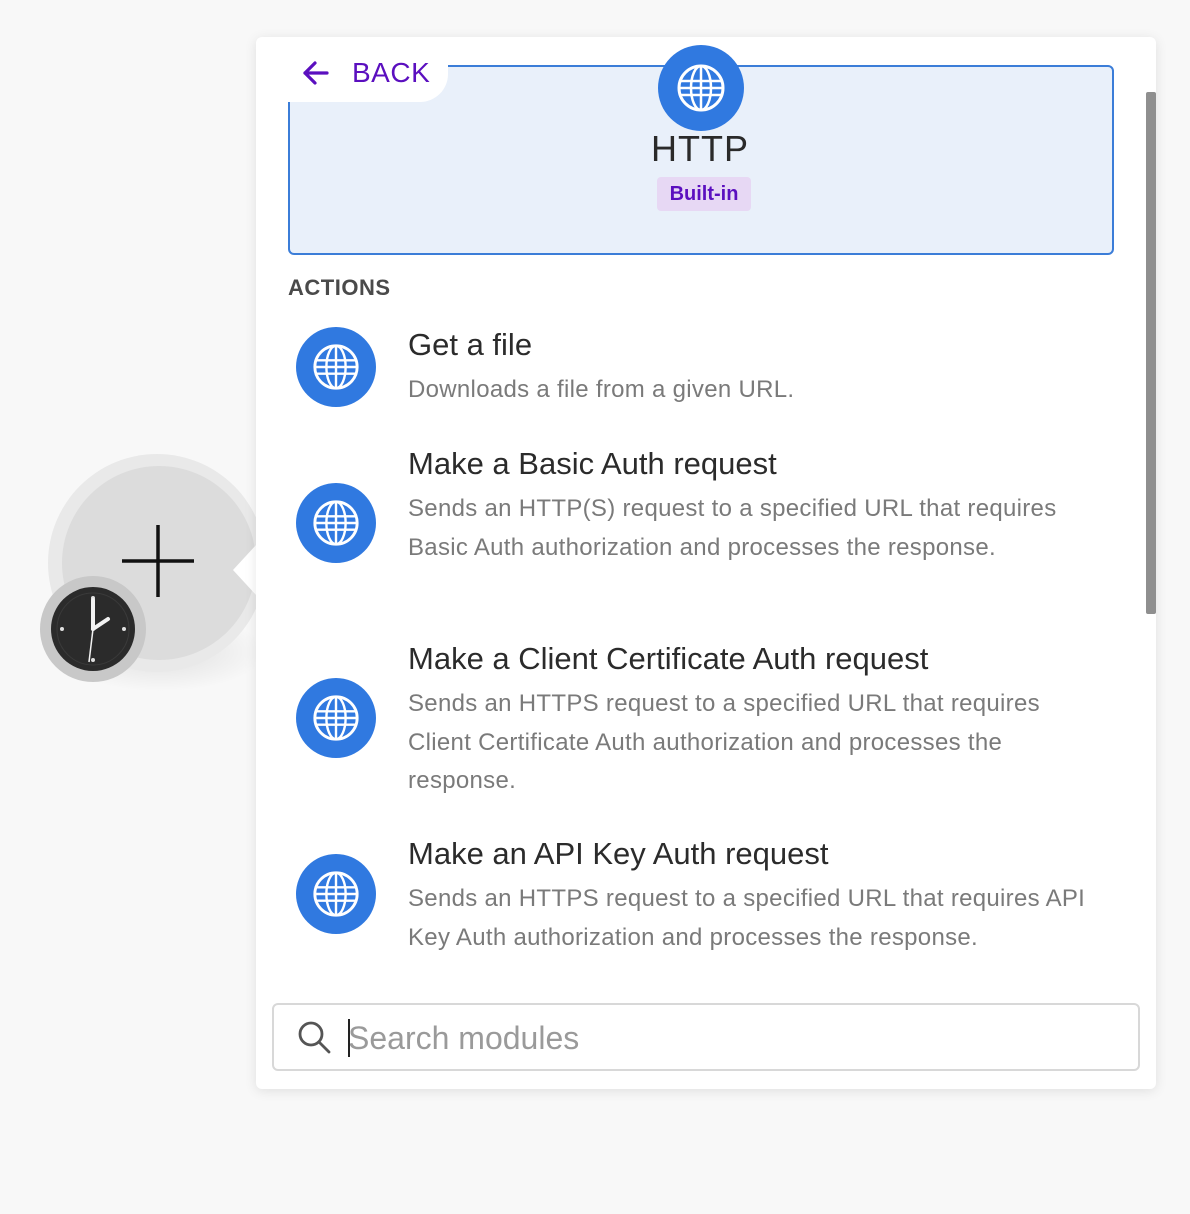 This screenshot has height=1214, width=1190. What do you see at coordinates (391, 72) in the screenshot?
I see `back-button-label: BACK` at bounding box center [391, 72].